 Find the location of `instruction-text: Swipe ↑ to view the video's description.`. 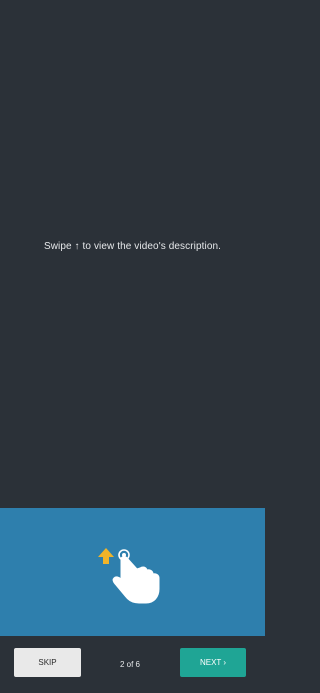

instruction-text: Swipe ↑ to view the video's description. is located at coordinates (132, 246).